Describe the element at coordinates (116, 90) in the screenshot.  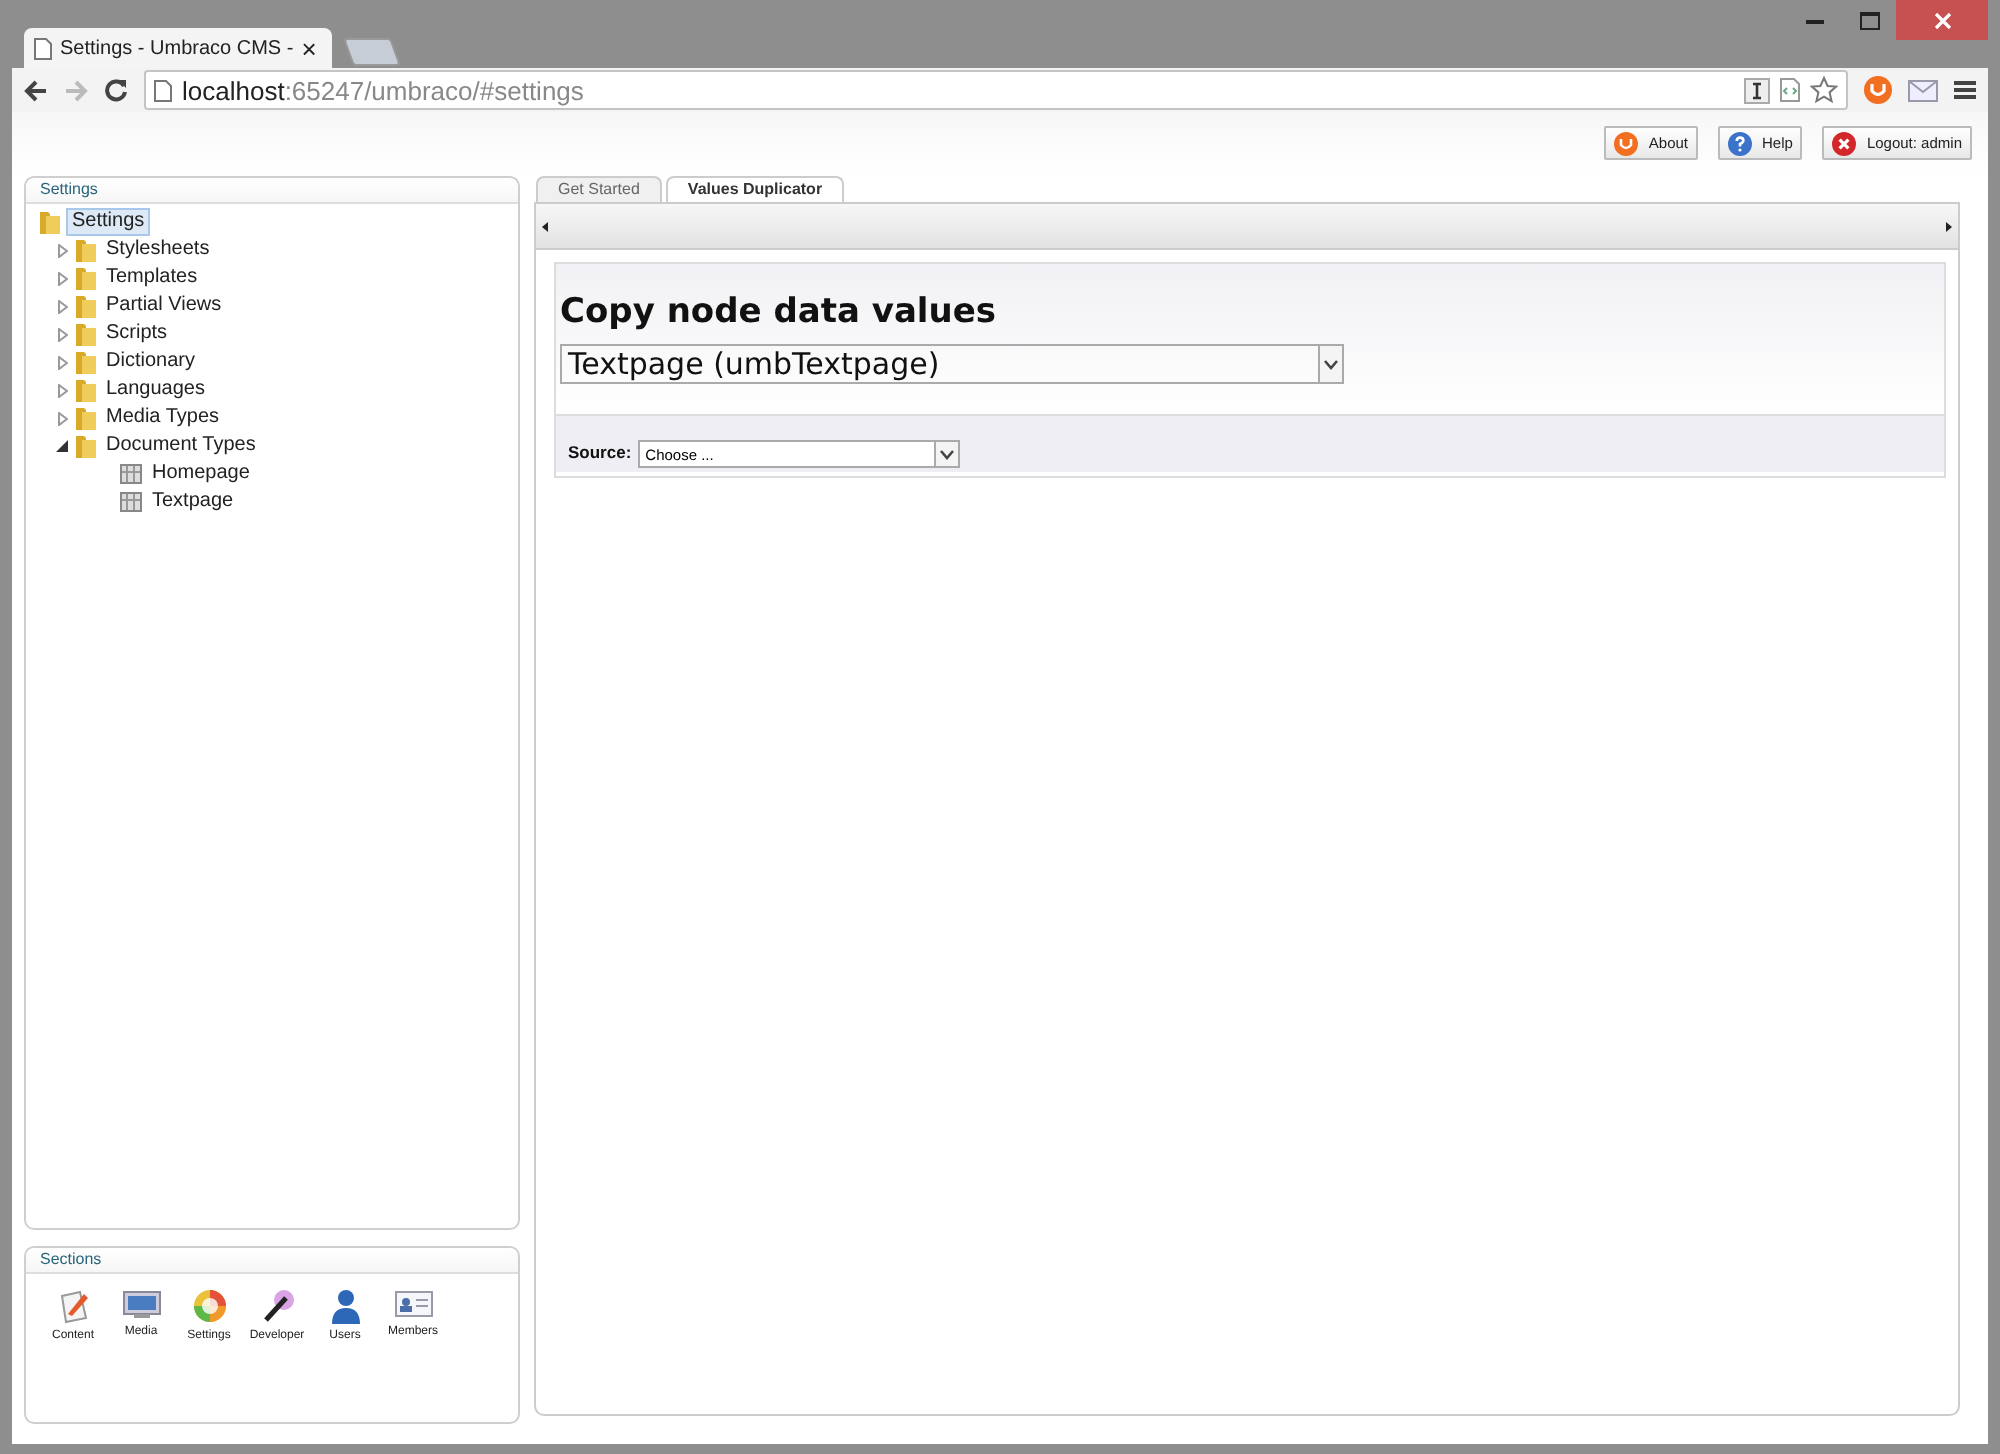
I see `reload-icon` at that location.